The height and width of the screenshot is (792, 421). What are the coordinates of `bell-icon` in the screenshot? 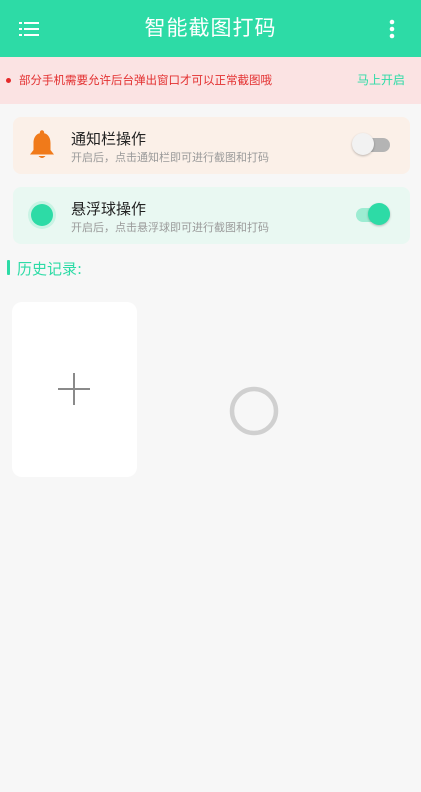 It's located at (42, 144).